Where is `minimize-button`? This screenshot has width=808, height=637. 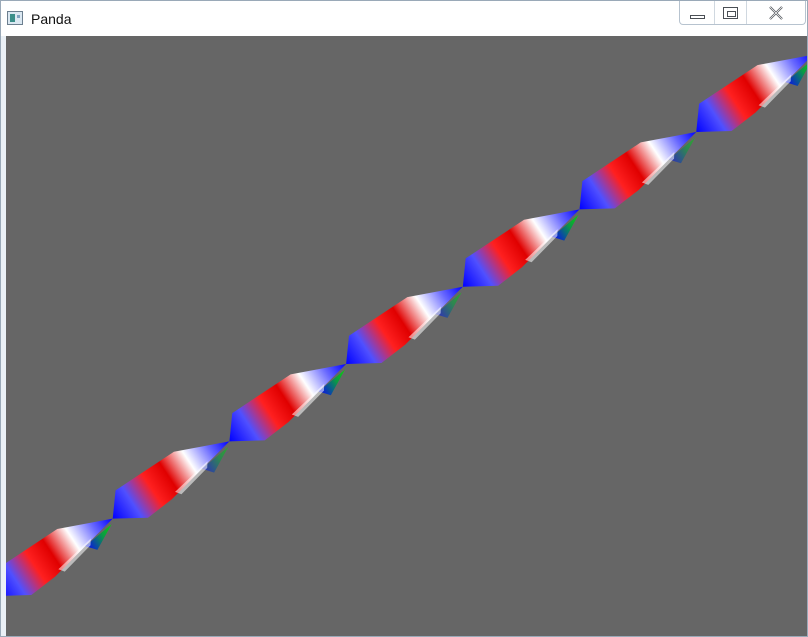
minimize-button is located at coordinates (697, 12).